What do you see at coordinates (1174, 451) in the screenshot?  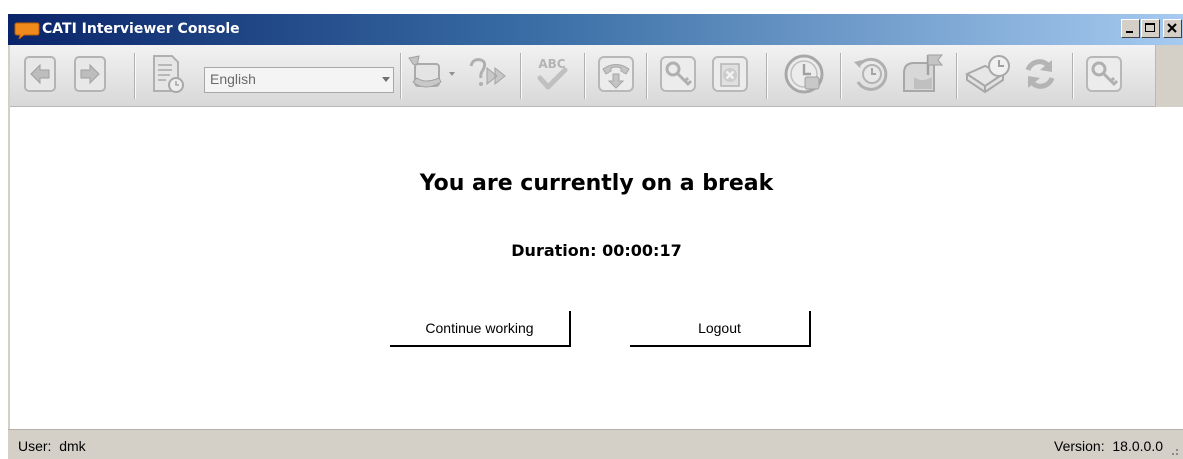 I see `resize-grip-icon` at bounding box center [1174, 451].